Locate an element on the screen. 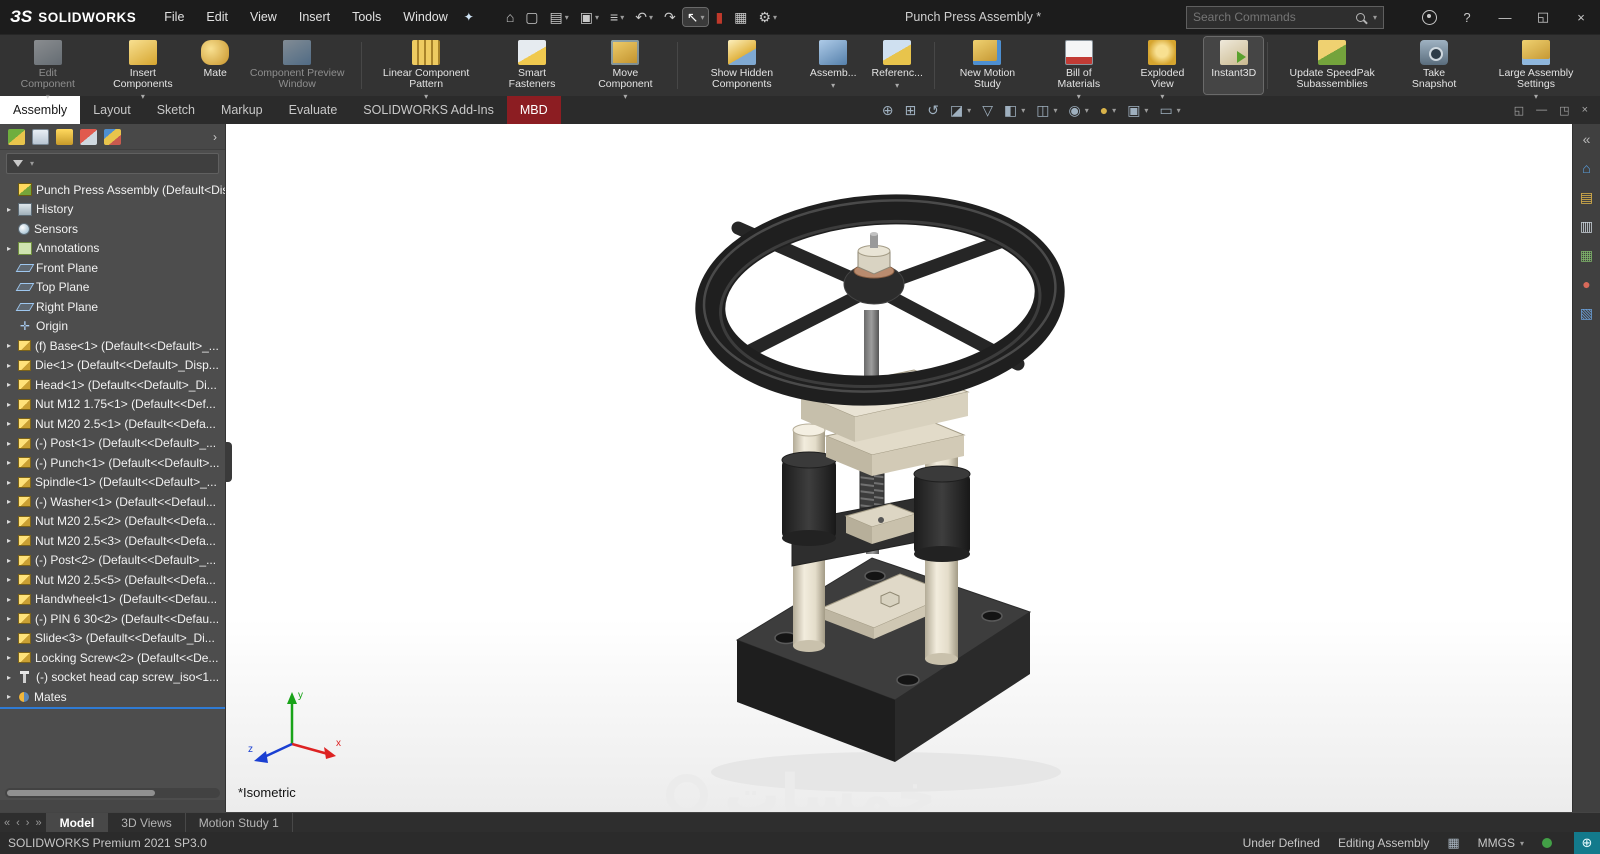 This screenshot has height=854, width=1600. tree-item-right-plane: Right Plane is located at coordinates (112, 307).